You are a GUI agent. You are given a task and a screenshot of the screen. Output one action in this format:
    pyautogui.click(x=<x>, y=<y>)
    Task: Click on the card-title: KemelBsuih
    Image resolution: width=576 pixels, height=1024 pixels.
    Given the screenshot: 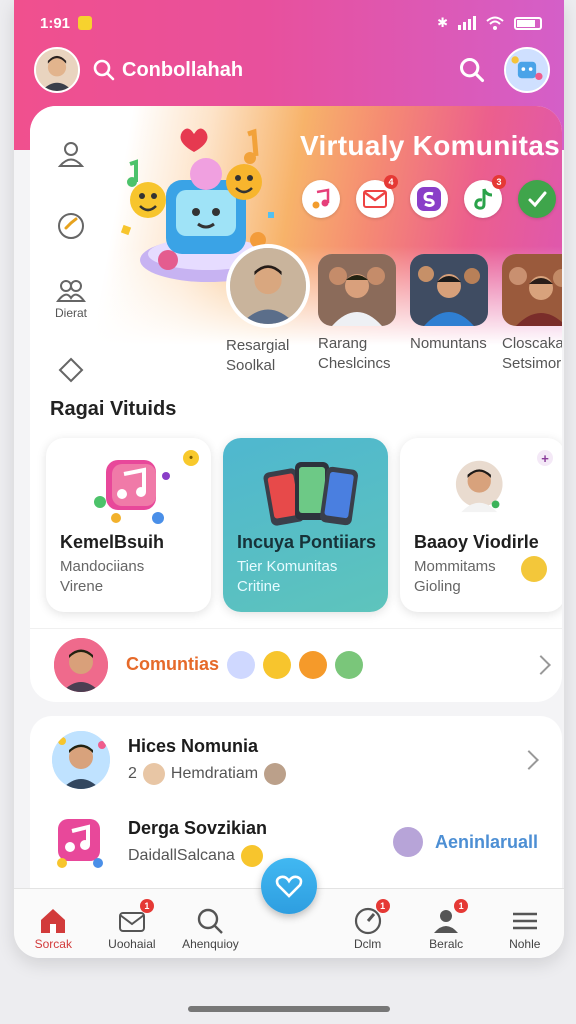 What is the action you would take?
    pyautogui.click(x=112, y=542)
    